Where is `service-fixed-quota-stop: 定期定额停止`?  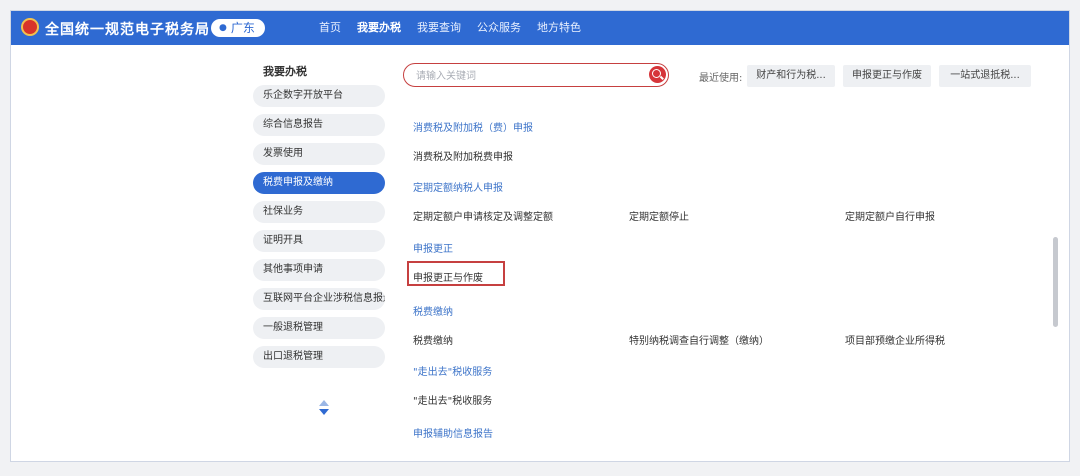 service-fixed-quota-stop: 定期定额停止 is located at coordinates (659, 215).